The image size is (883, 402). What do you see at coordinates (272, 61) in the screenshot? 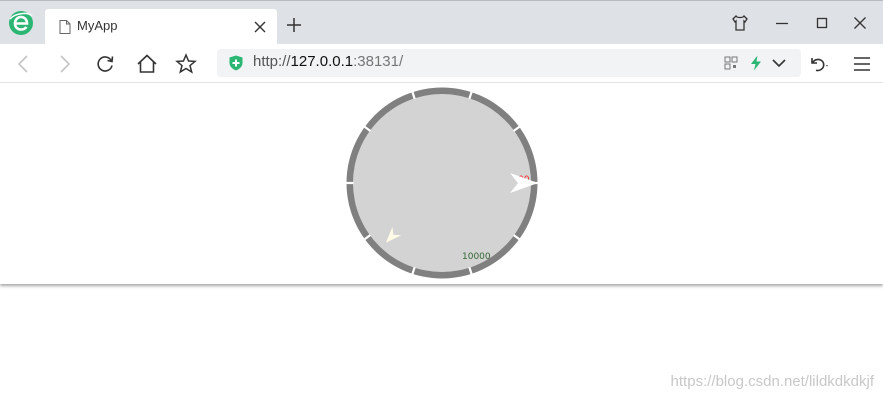
I see `url-scheme: http://` at bounding box center [272, 61].